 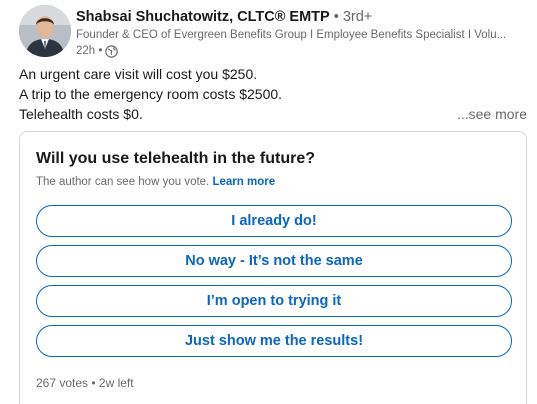 What do you see at coordinates (116, 383) in the screenshot?
I see `poll-time-left: 2w left` at bounding box center [116, 383].